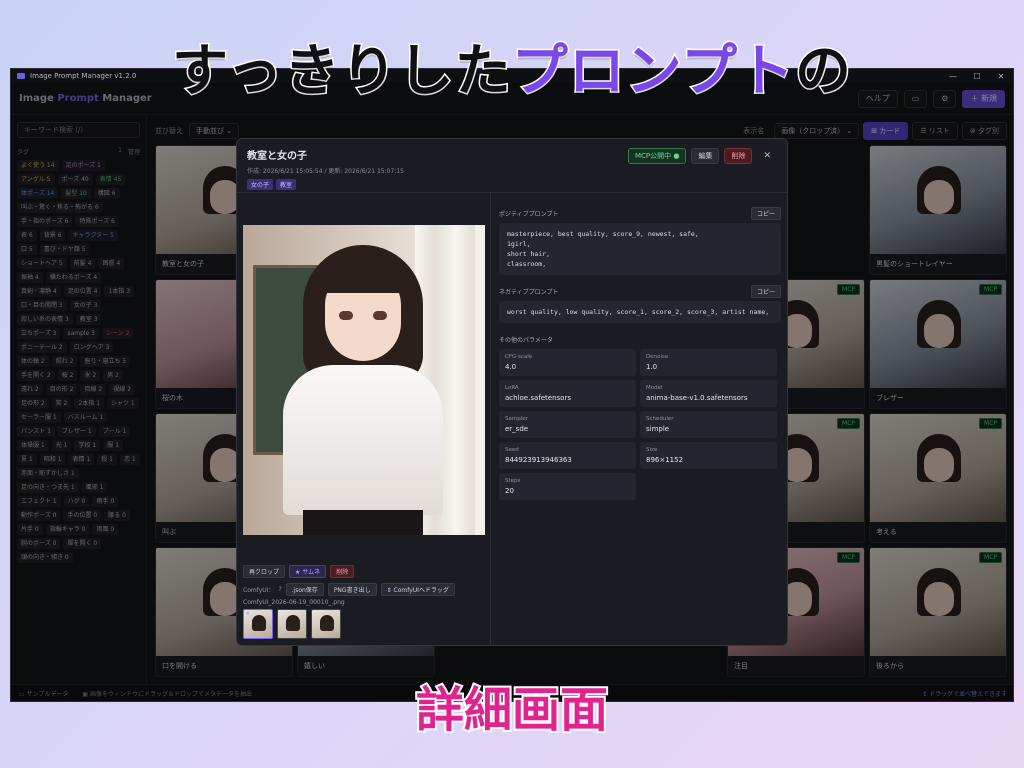 The image size is (1024, 768). What do you see at coordinates (529, 292) in the screenshot?
I see `negative-prompt-label: ネガティブプロンプト` at bounding box center [529, 292].